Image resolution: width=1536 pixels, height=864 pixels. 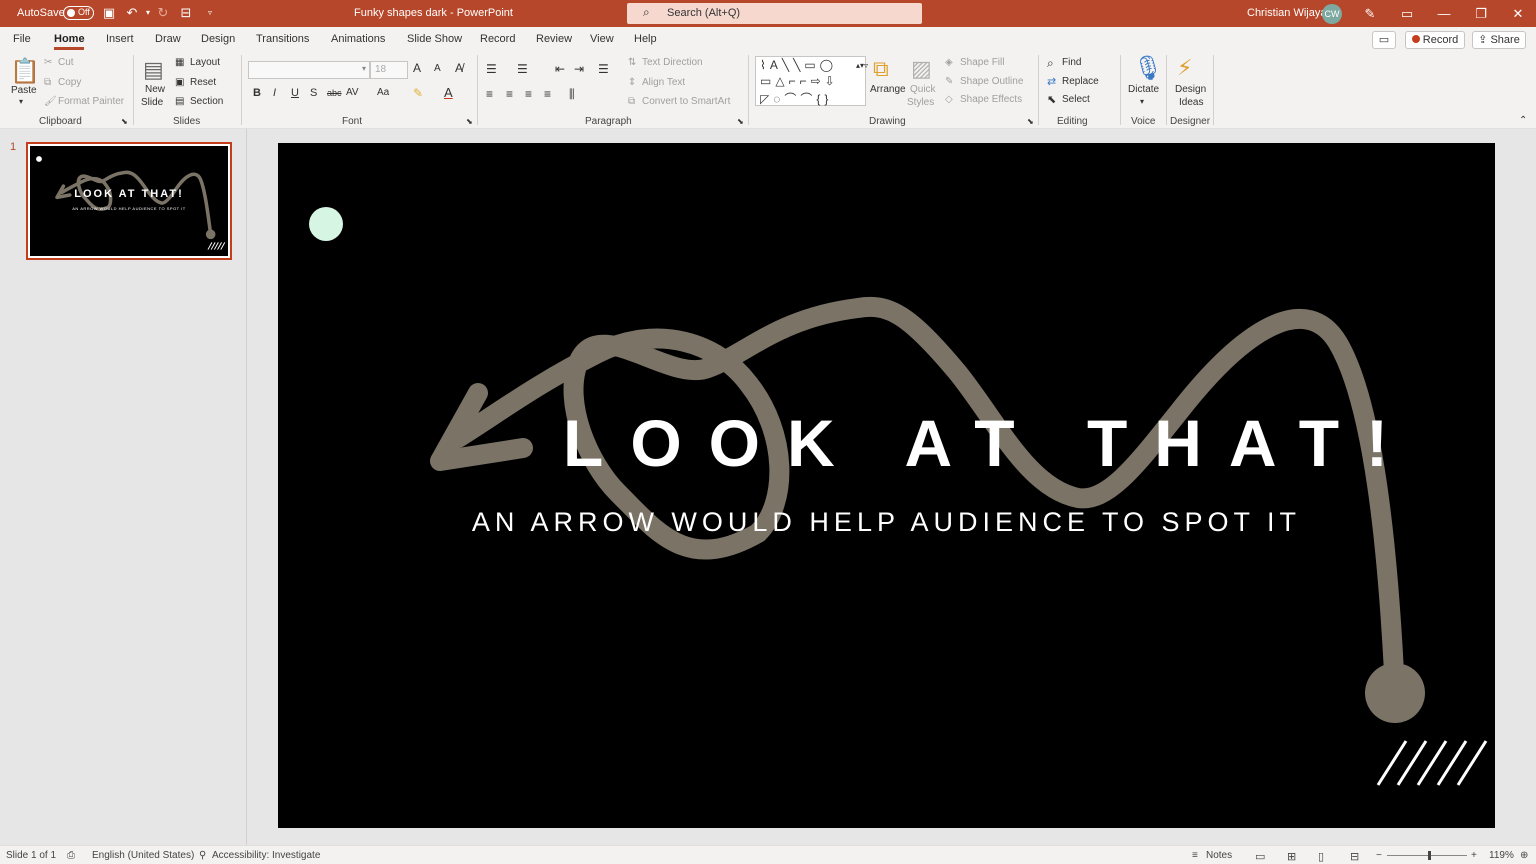 I want to click on quick-styles-icon: ▨, so click(x=921, y=69).